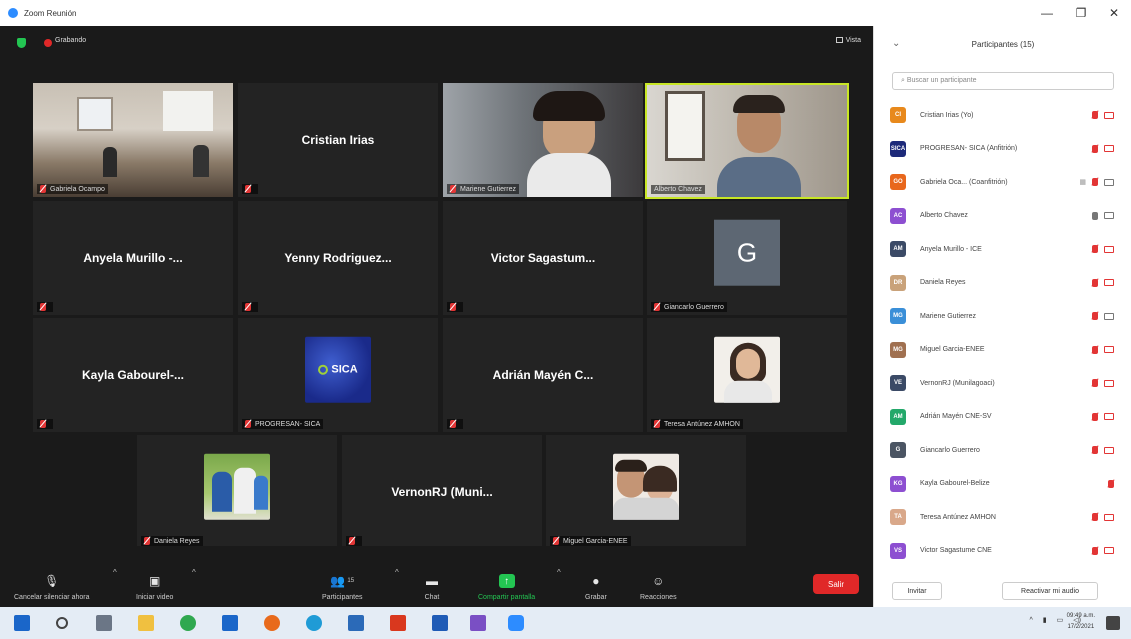  Describe the element at coordinates (646, 492) in the screenshot. I see `video-tile: Miguel Garcia-ENEE` at that location.